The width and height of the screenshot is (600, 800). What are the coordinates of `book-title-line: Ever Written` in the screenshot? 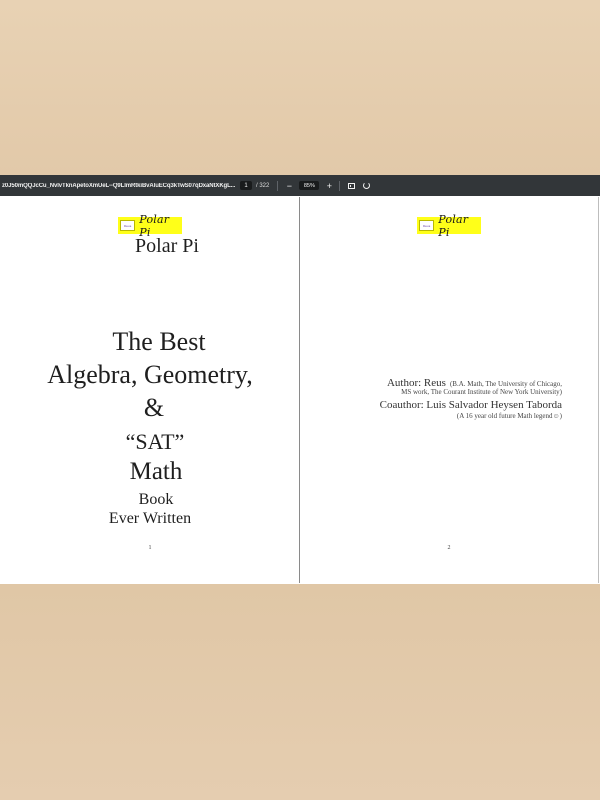 It's located at (150, 518).